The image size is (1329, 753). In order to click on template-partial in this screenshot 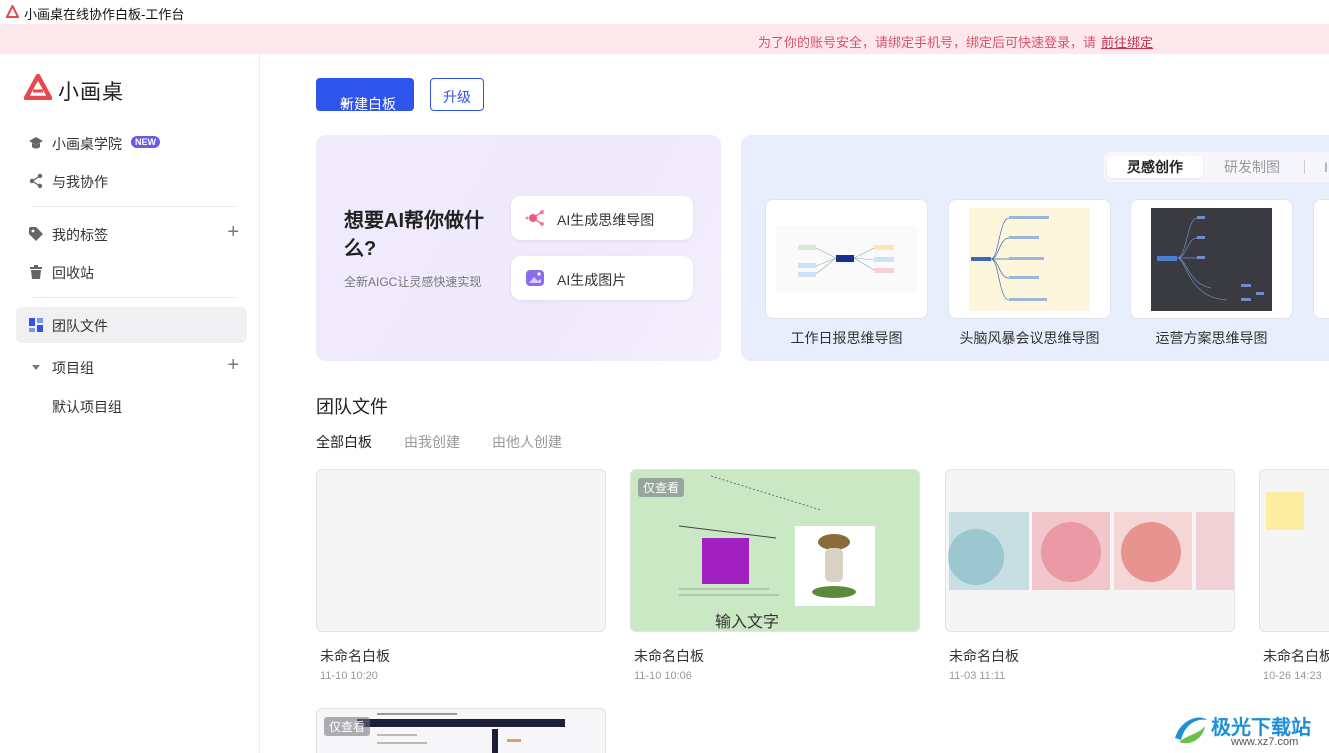, I will do `click(1321, 259)`.